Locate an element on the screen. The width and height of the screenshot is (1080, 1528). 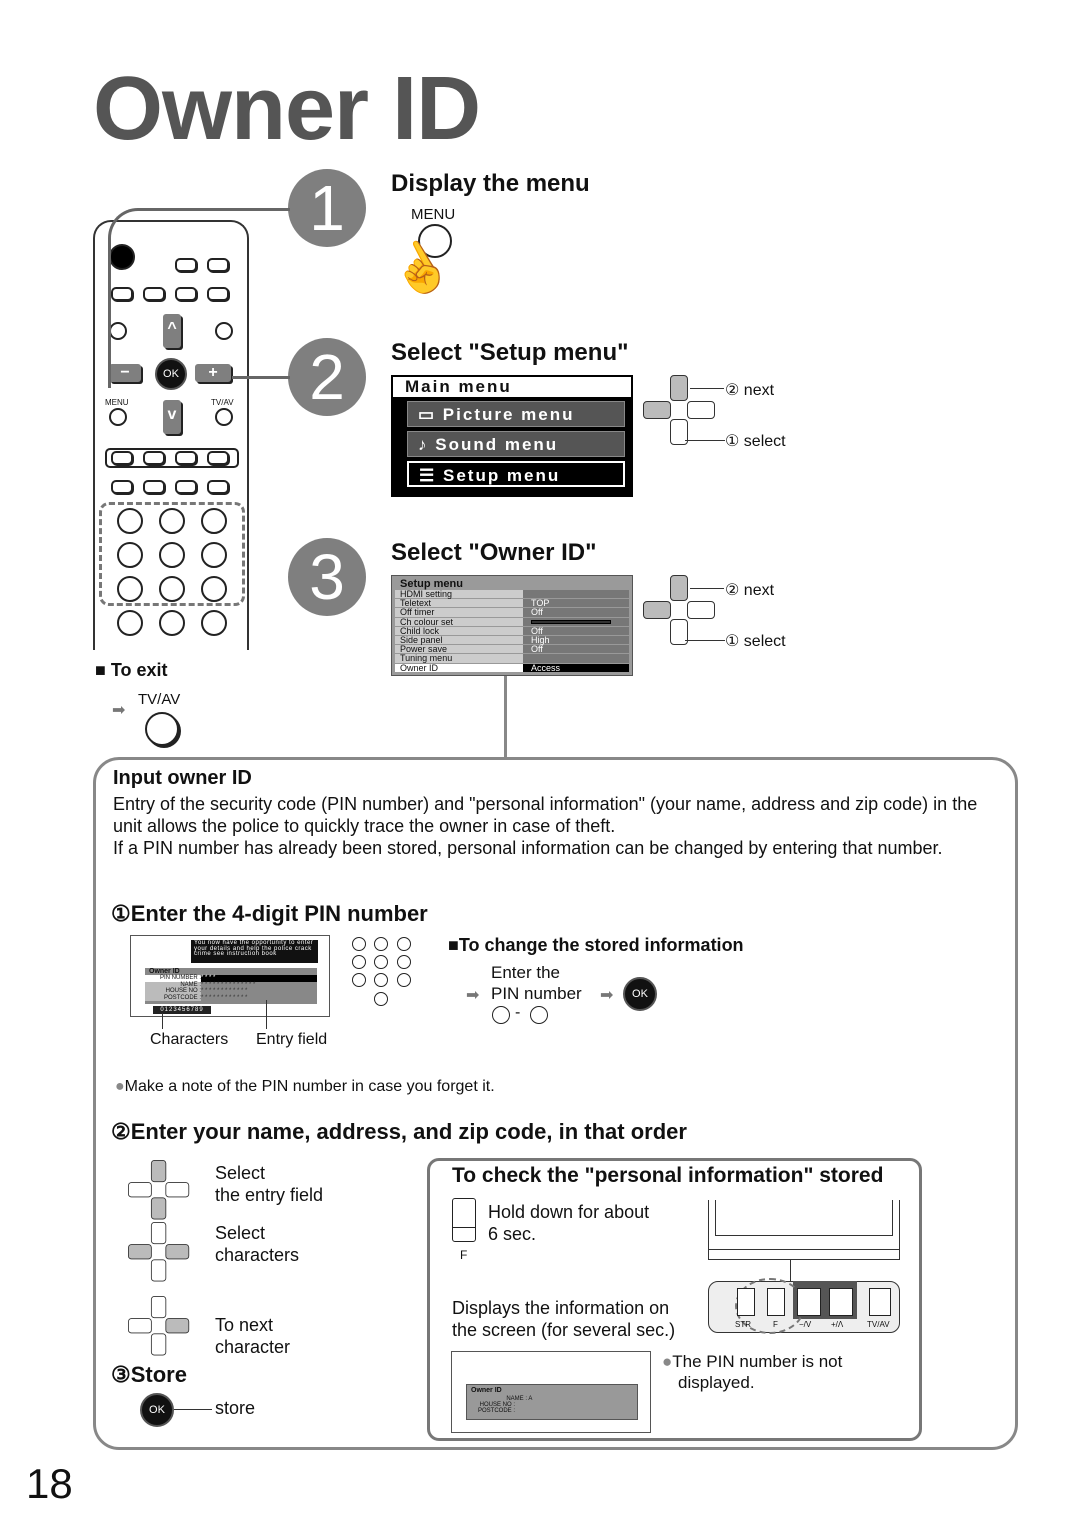
pin-not-displayed-note: ●The PIN number is not displayed. is located at coordinates (752, 1372).